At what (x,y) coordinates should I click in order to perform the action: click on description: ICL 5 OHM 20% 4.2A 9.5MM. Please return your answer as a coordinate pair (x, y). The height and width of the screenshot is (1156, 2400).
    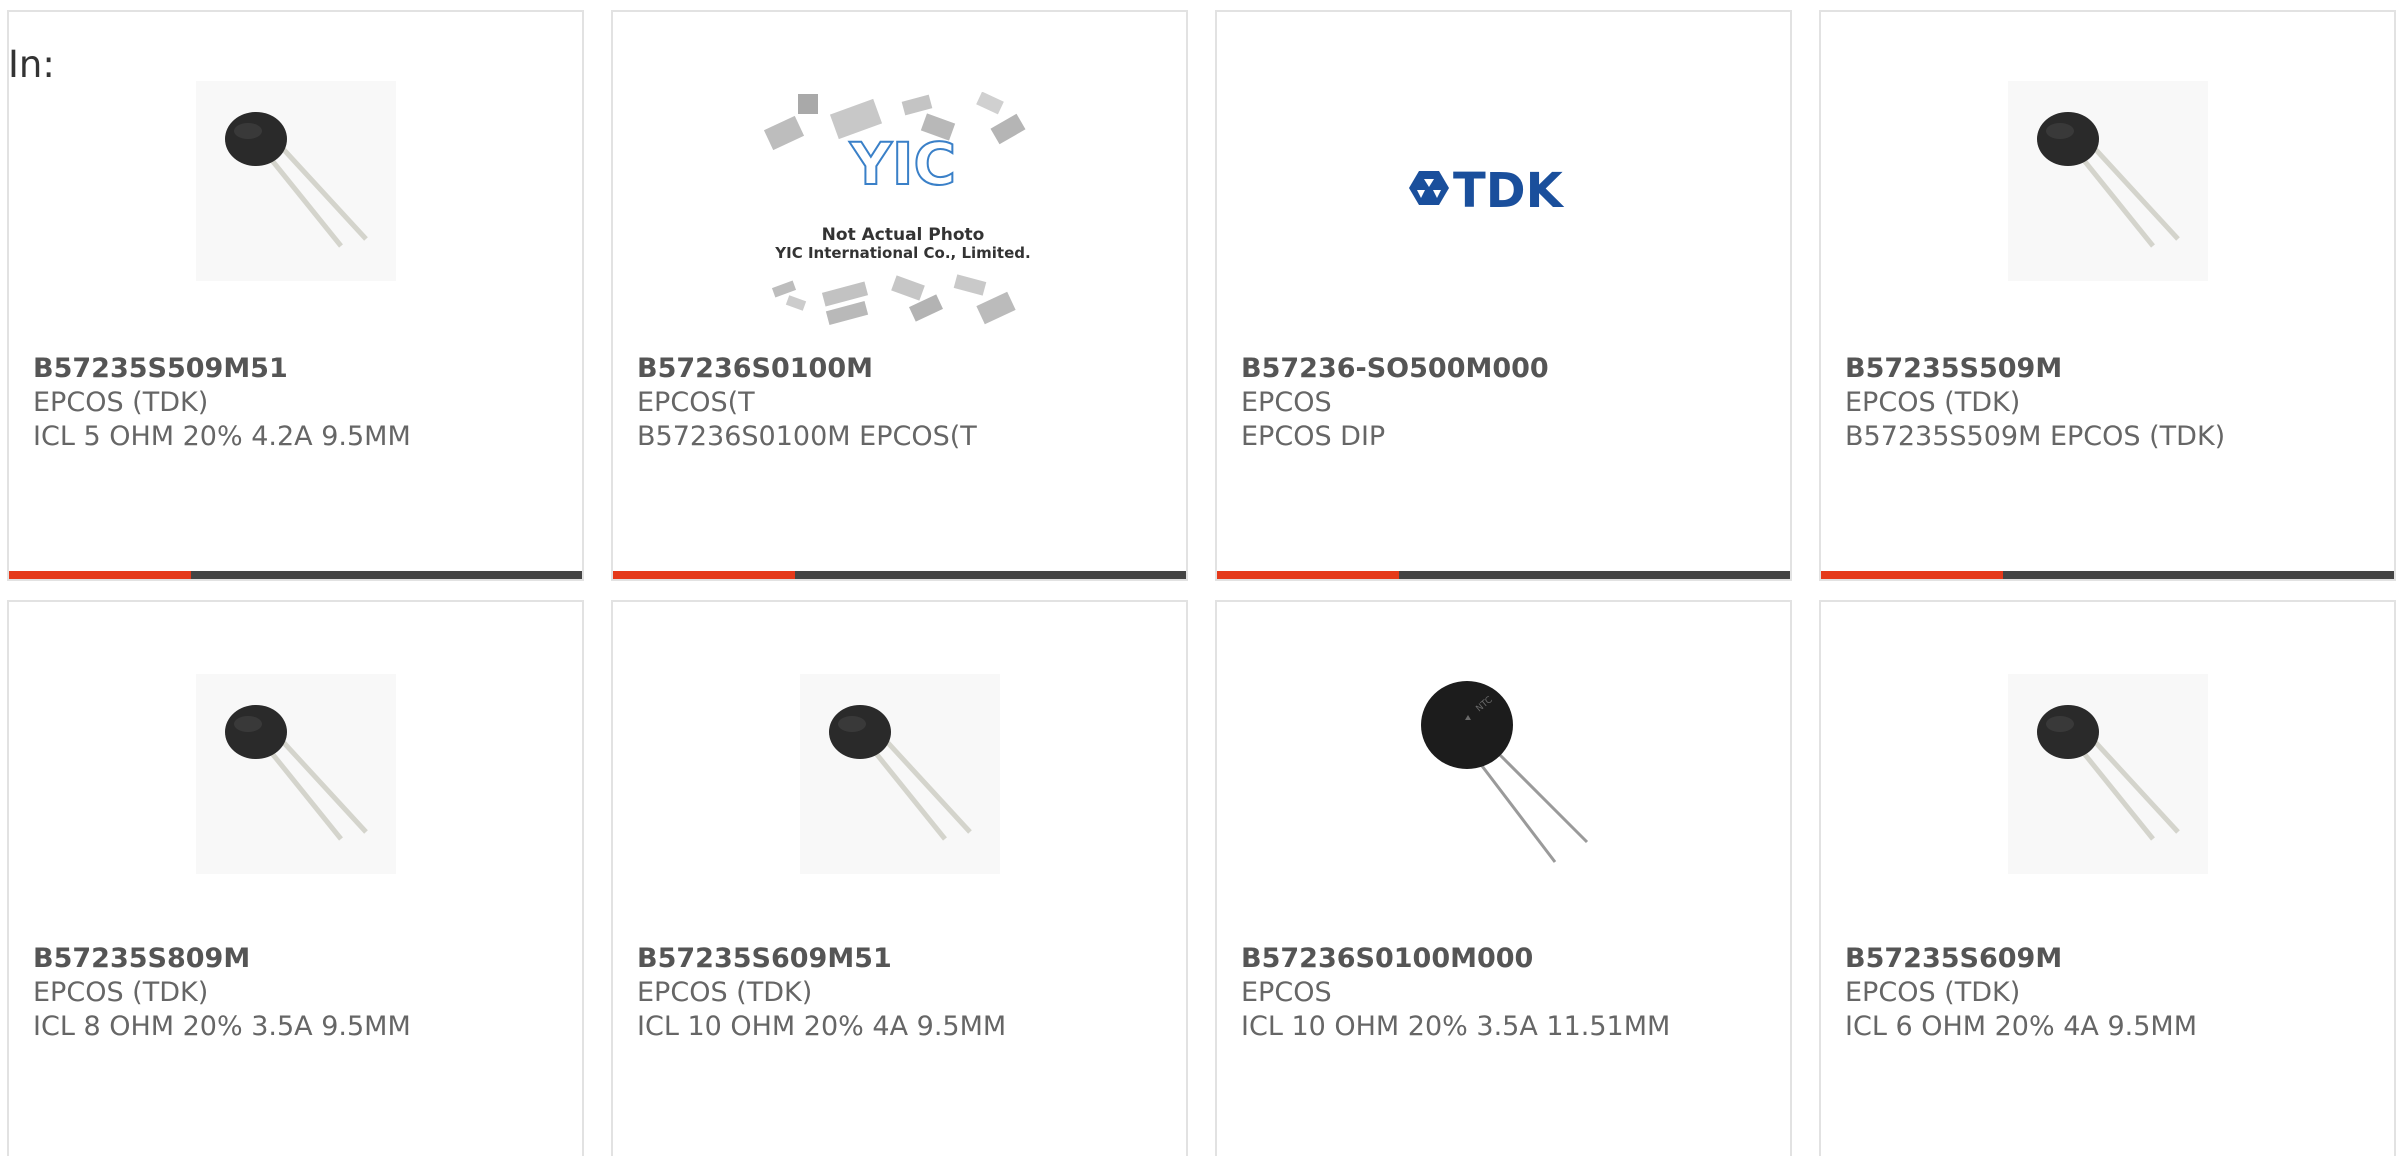
    Looking at the image, I should click on (222, 436).